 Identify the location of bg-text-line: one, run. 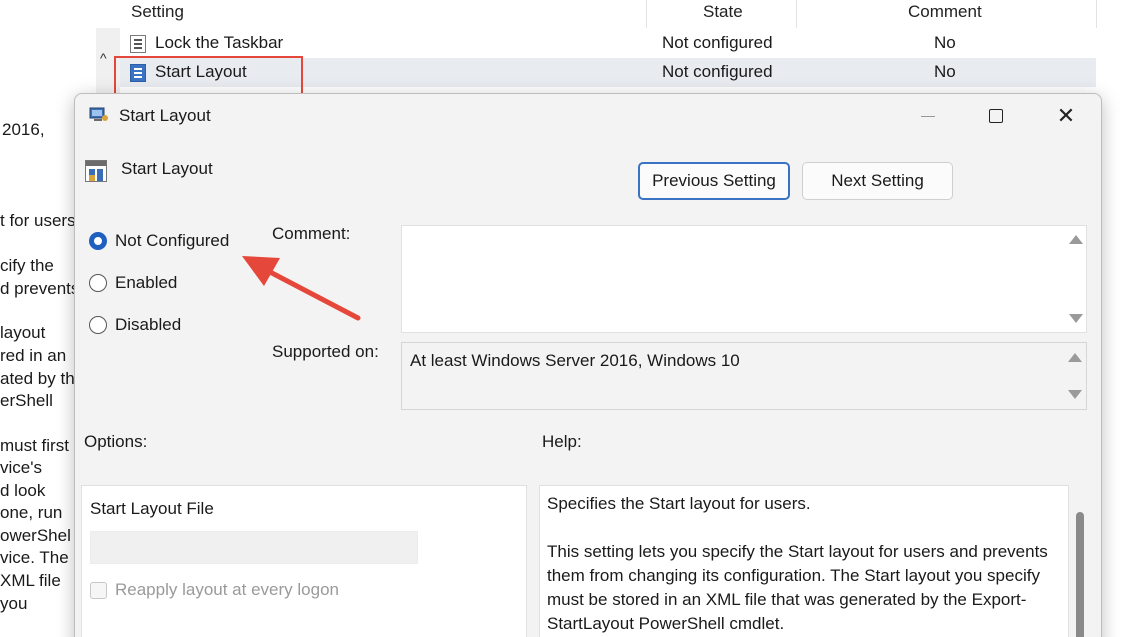
(31, 512).